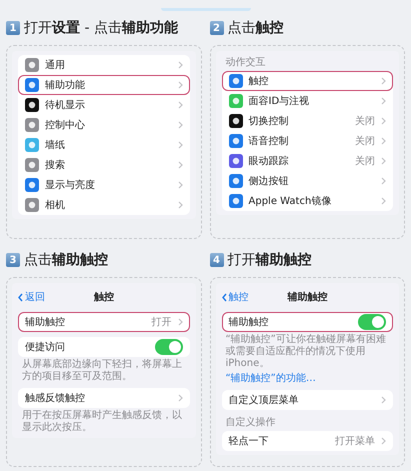 The height and width of the screenshot is (471, 411). I want to click on row-label: 轻点一下, so click(249, 441).